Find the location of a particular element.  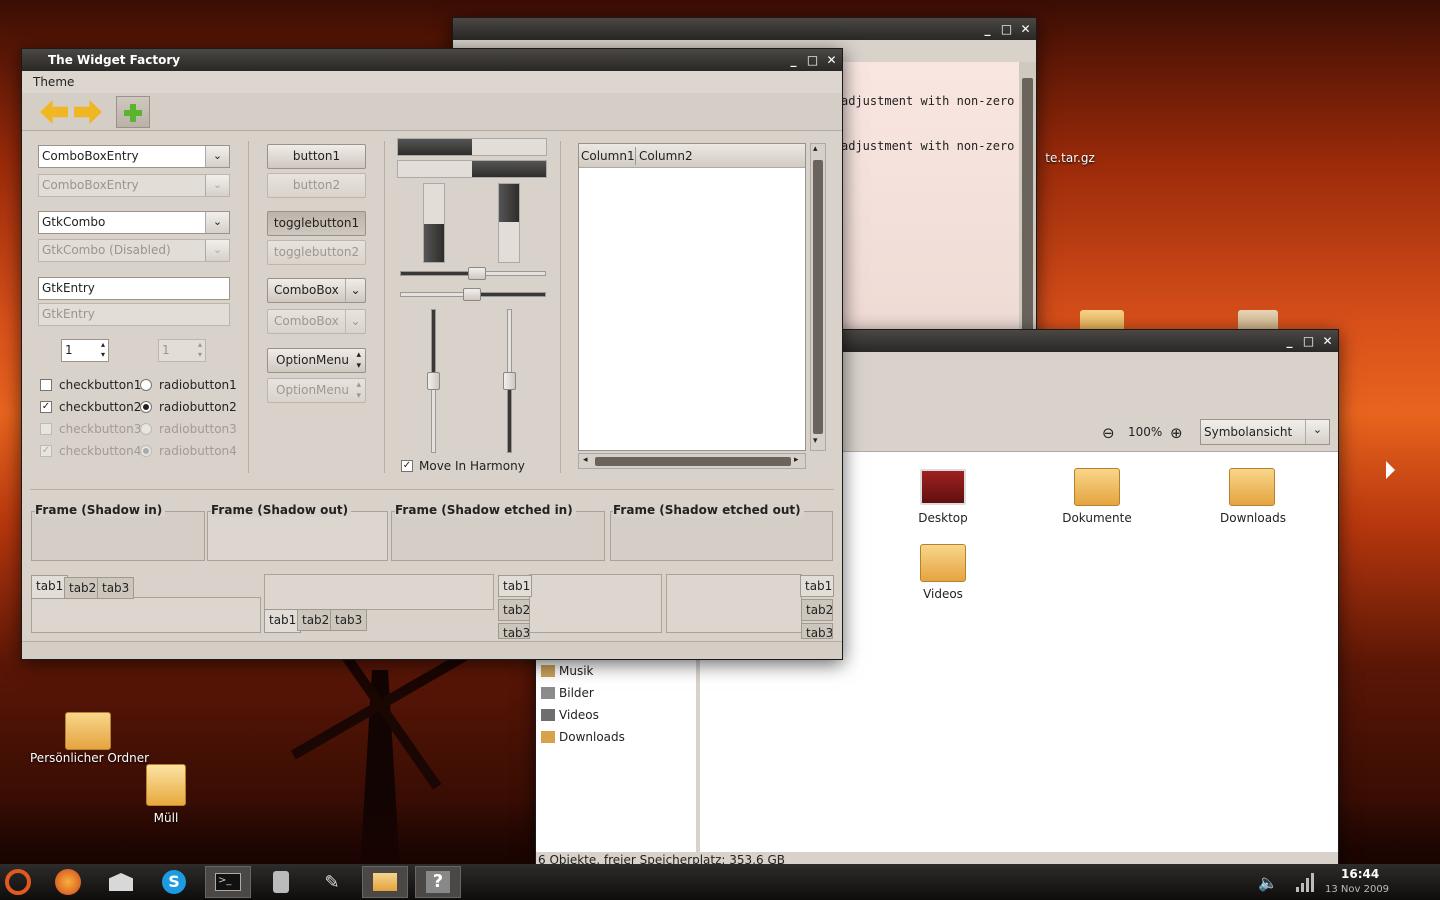

radiobutton2-circle is located at coordinates (146, 407).